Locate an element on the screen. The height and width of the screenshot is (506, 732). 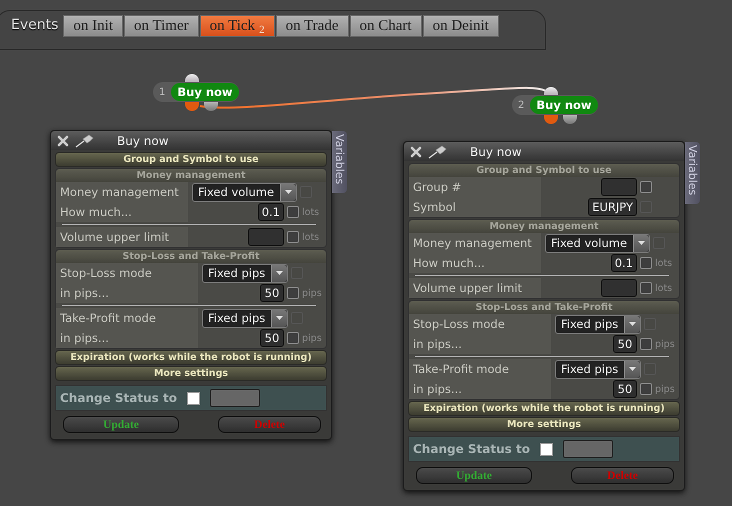
event-tab: on Tick 2 is located at coordinates (237, 26).